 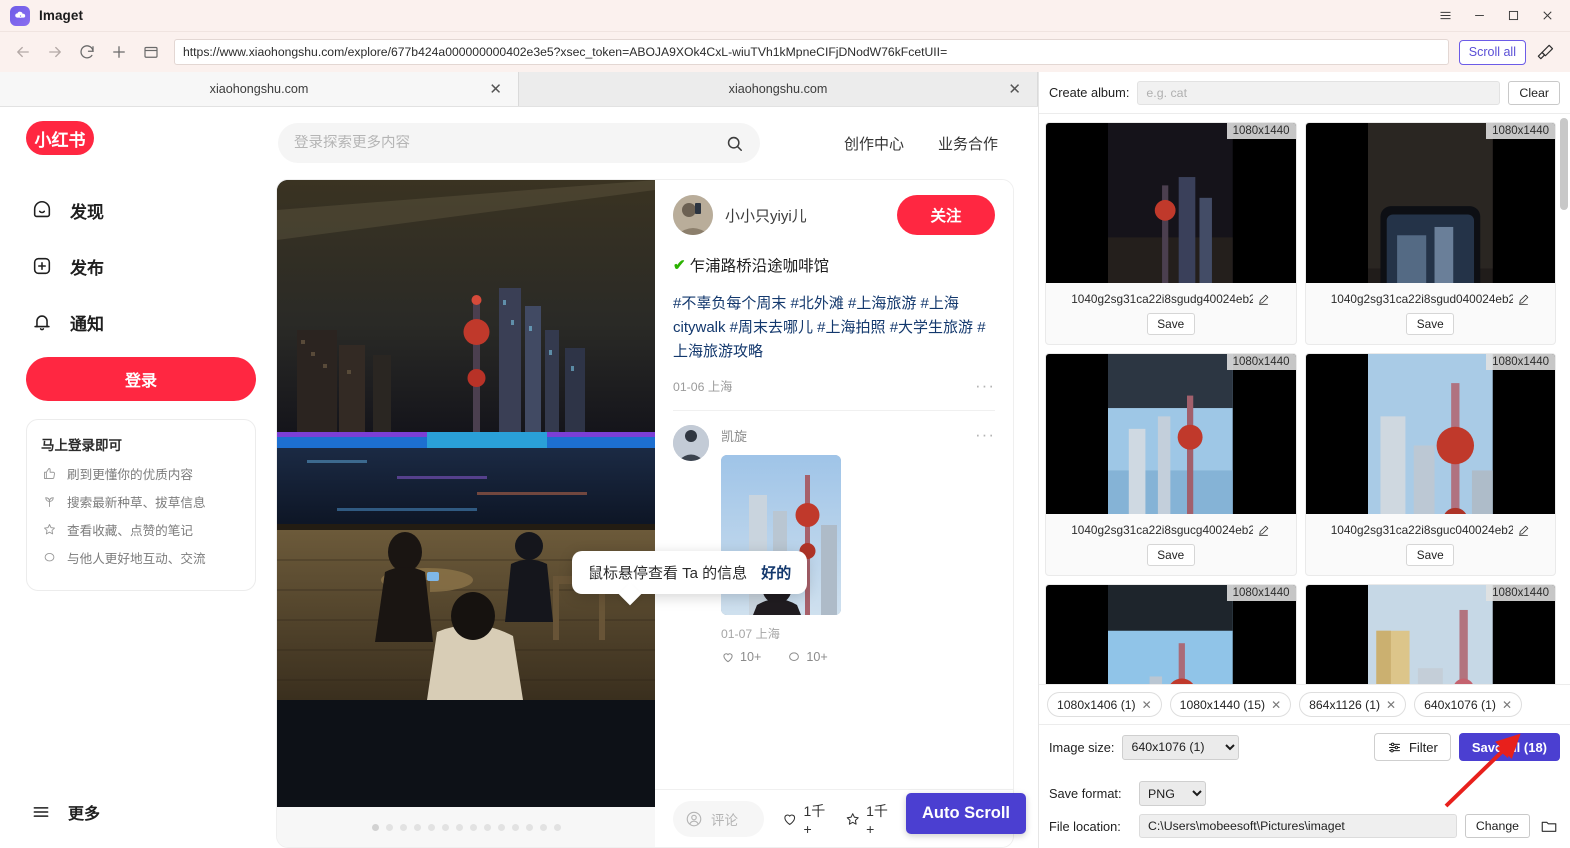 I want to click on size-filter-chip: 864x1126 (1) ✕, so click(x=1353, y=704).